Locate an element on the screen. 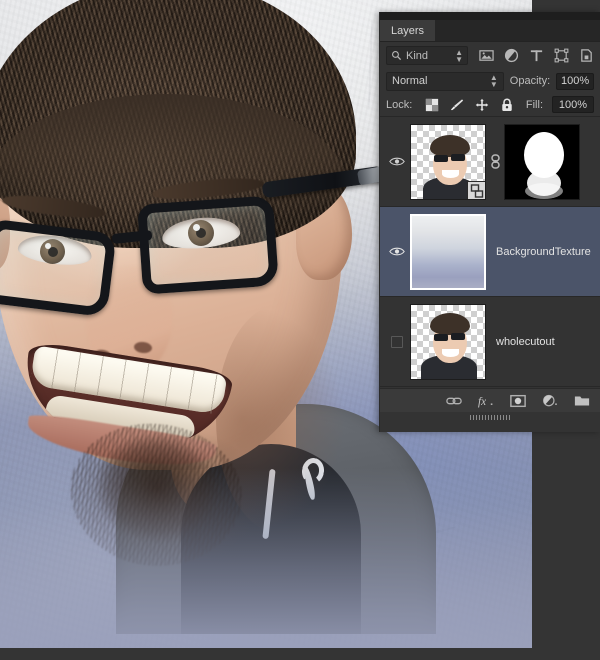 This screenshot has width=600, height=660. layer-mask-thumbnail is located at coordinates (542, 161).